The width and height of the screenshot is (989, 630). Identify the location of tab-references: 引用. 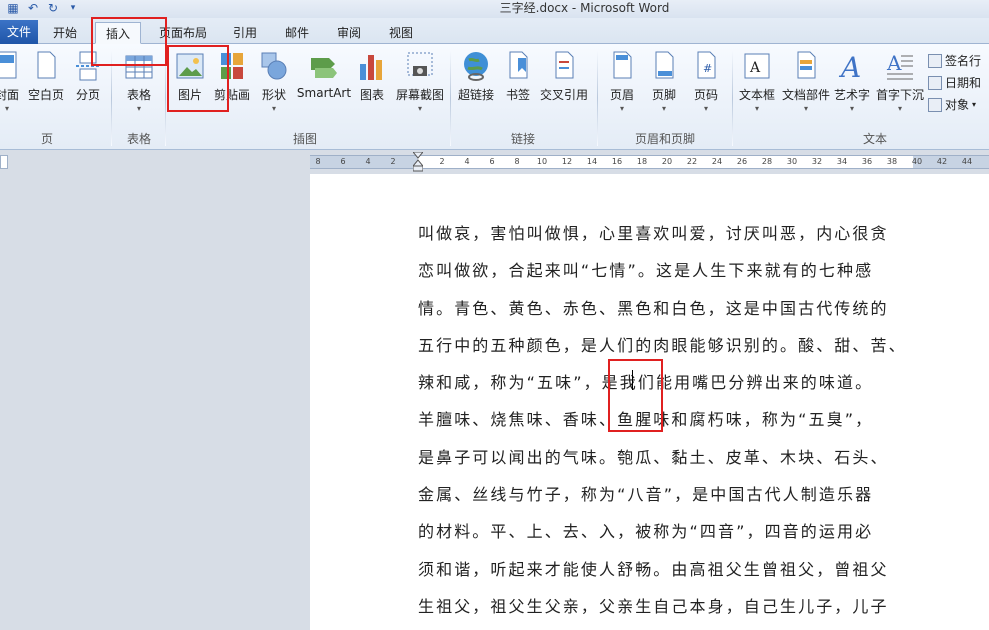
(245, 33).